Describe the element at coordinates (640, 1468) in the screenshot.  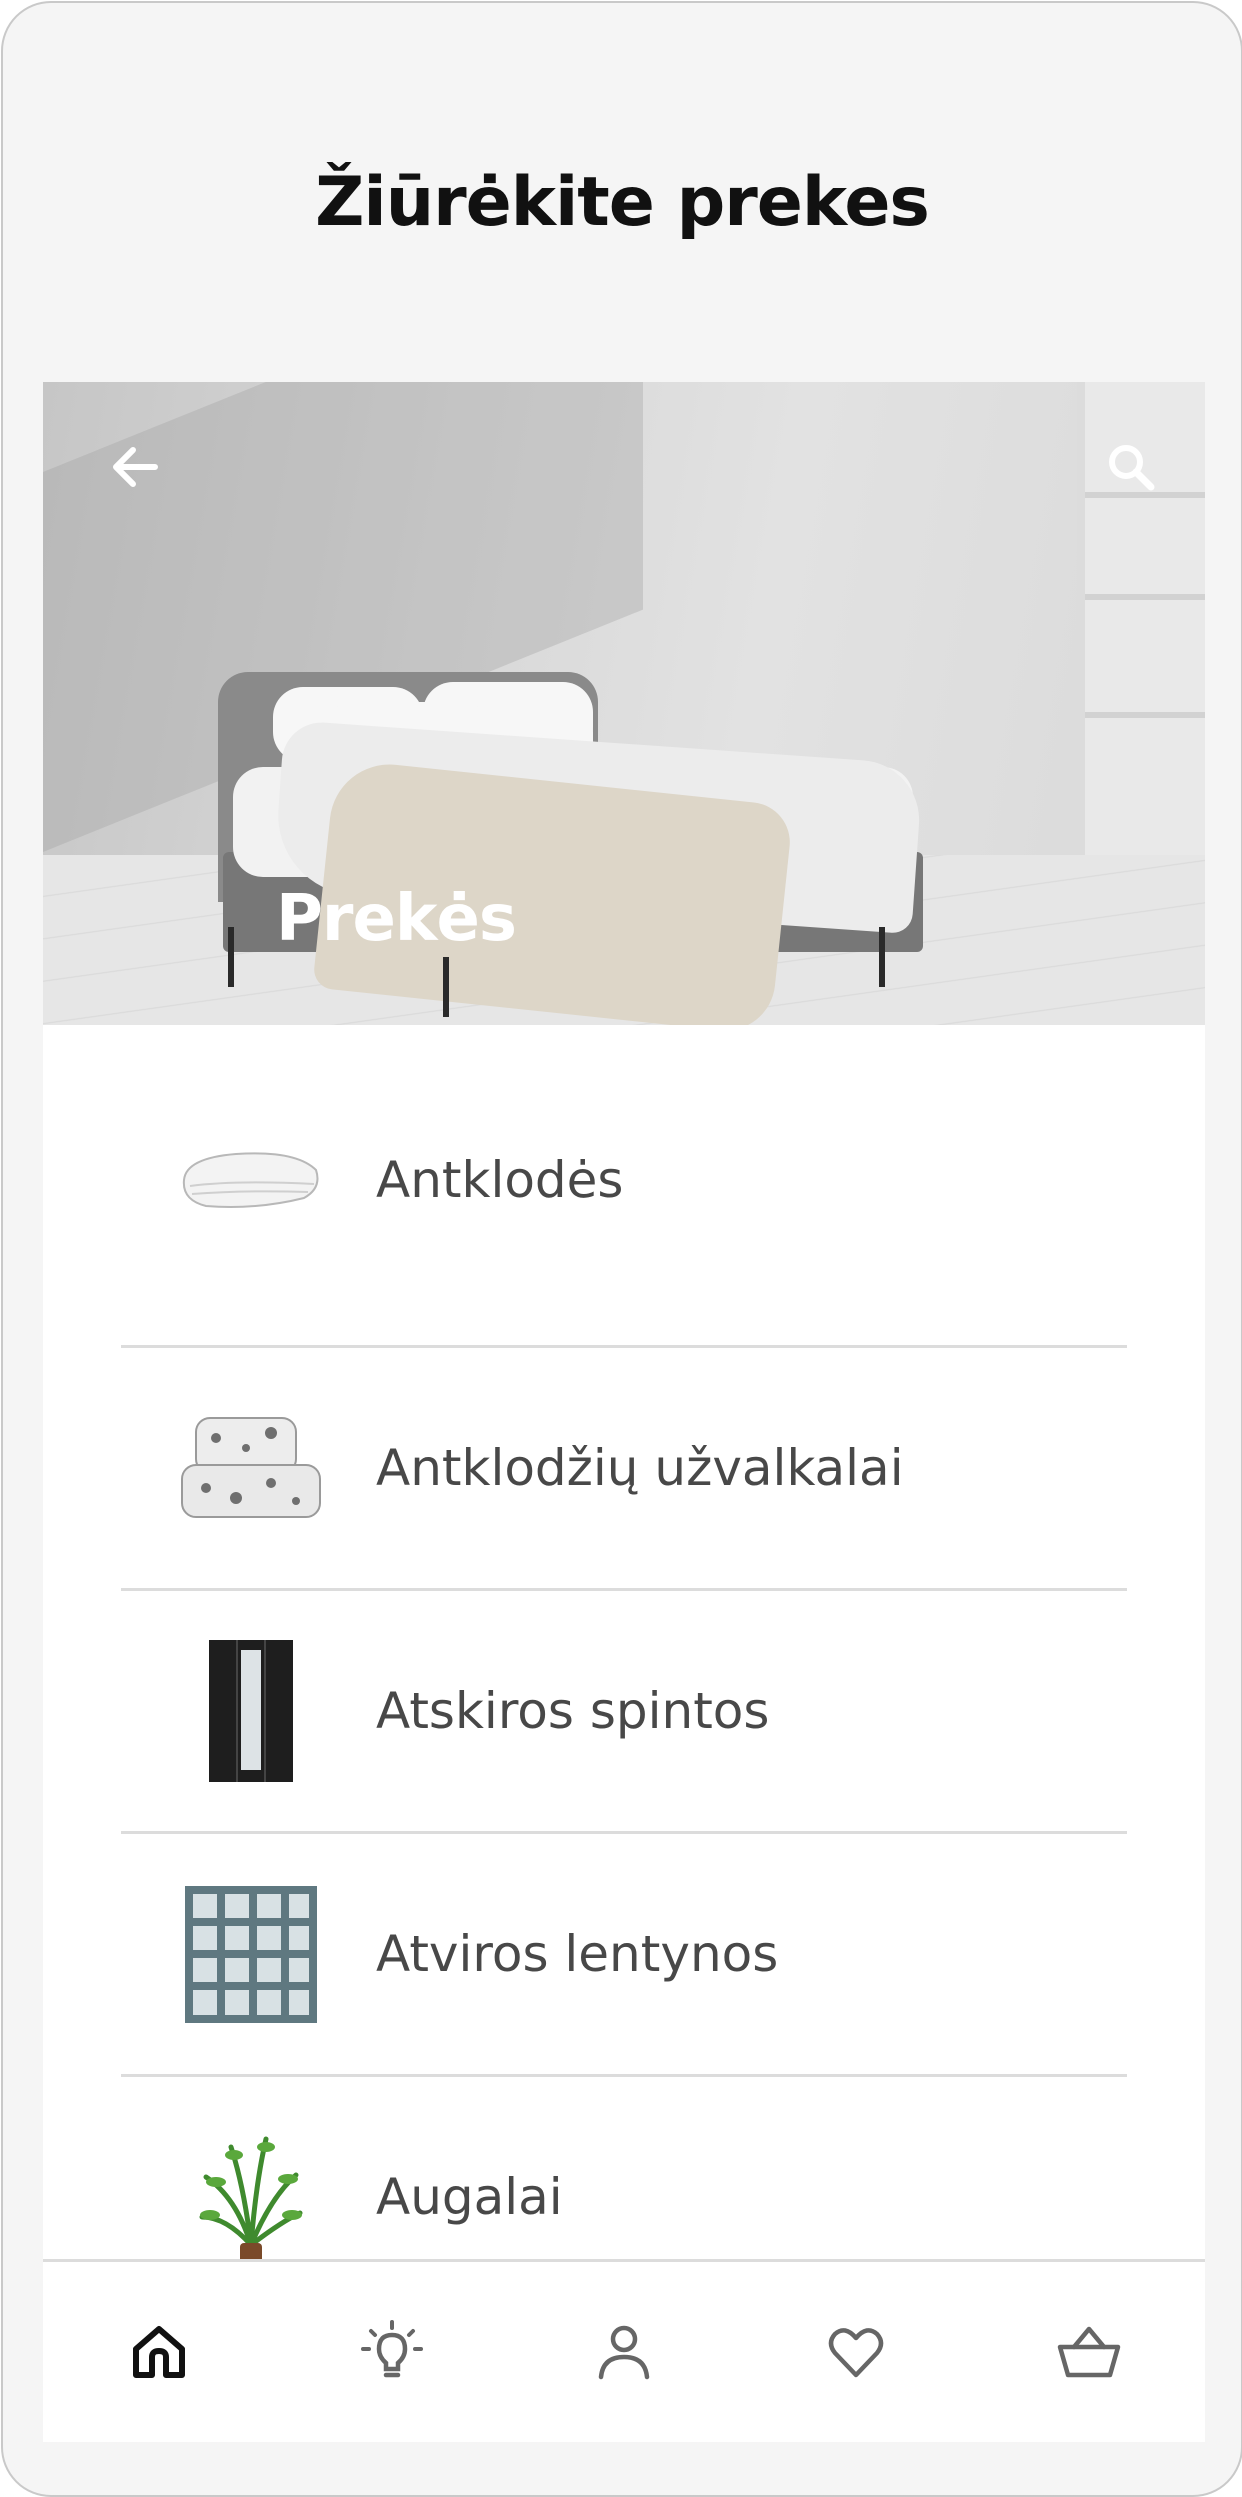
I see `list-item-label: Antklodžių užvalkalai` at that location.